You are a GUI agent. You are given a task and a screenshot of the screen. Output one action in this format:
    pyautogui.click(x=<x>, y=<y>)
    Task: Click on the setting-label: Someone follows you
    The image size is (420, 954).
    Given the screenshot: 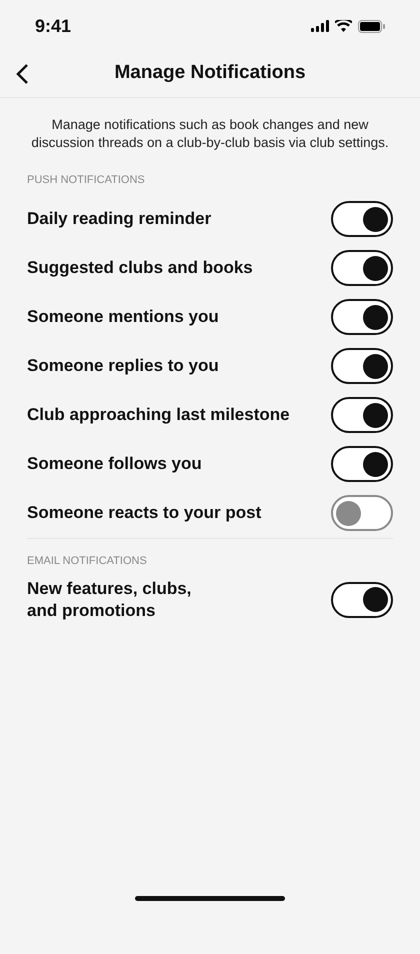 What is the action you would take?
    pyautogui.click(x=114, y=464)
    